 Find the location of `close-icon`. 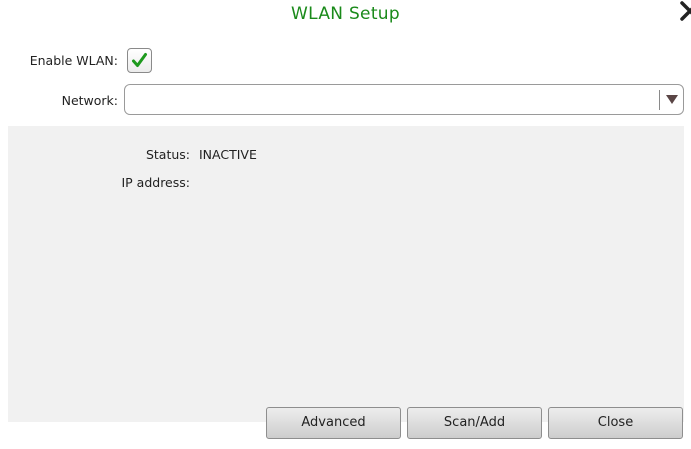

close-icon is located at coordinates (685, 11).